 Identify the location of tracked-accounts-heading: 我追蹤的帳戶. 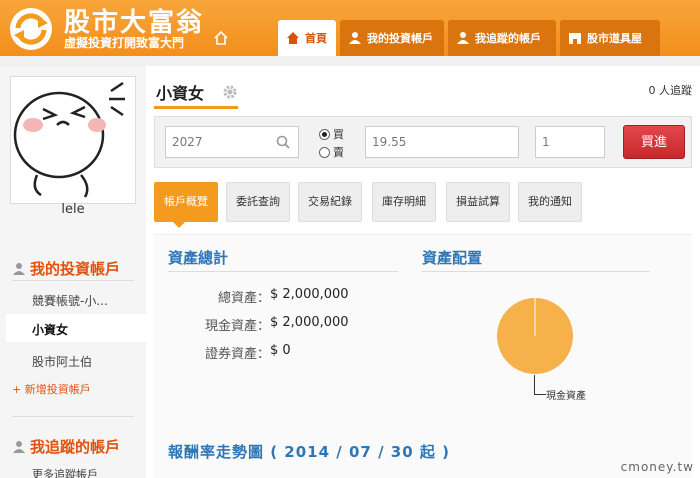
(66, 446).